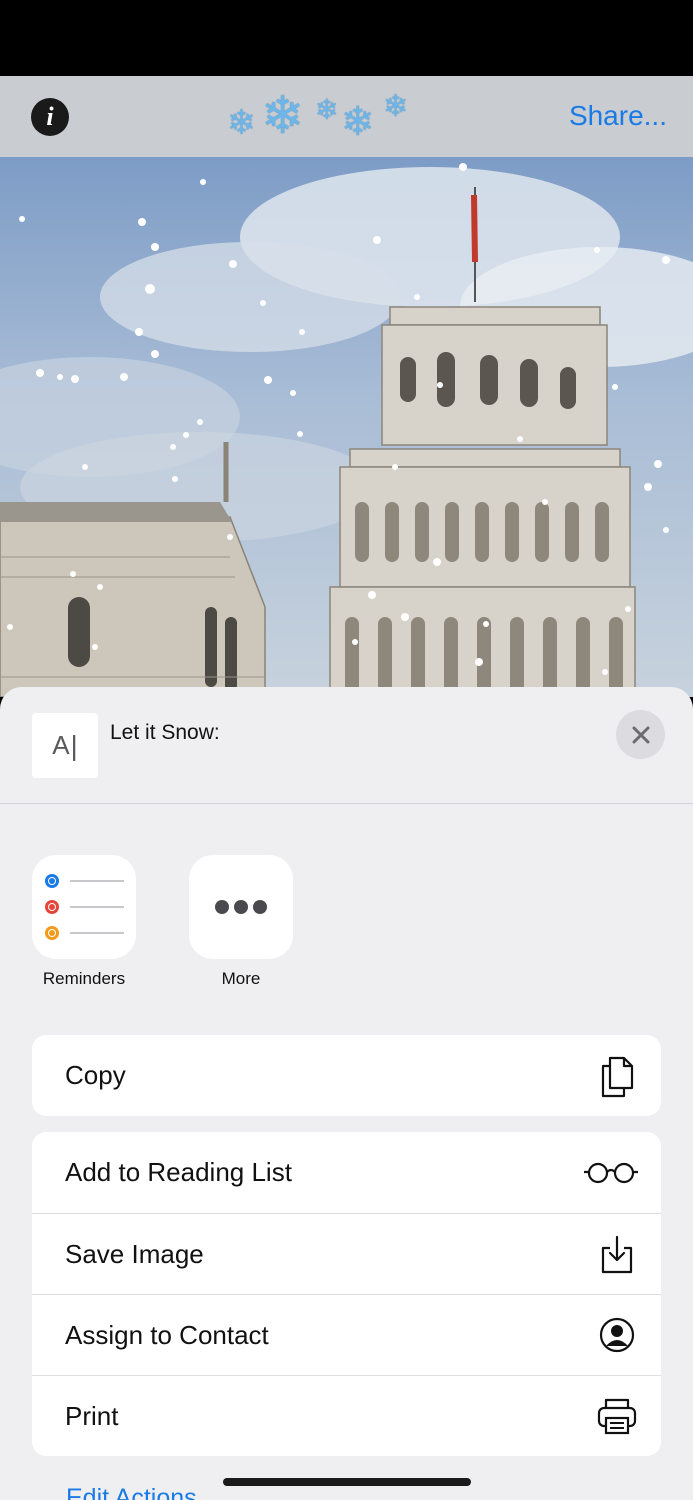 The width and height of the screenshot is (693, 1500). I want to click on action-label: Add to Reading List, so click(178, 1172).